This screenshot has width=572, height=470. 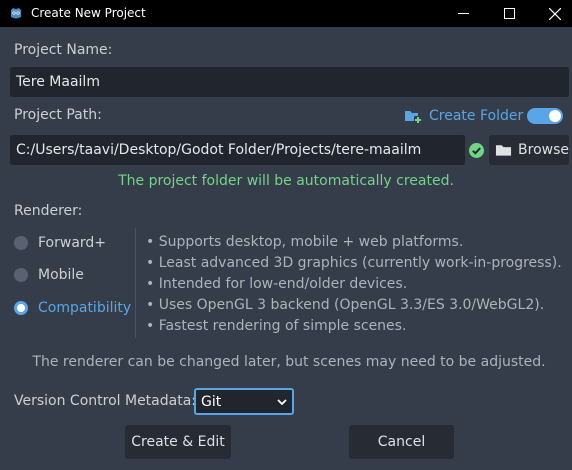 What do you see at coordinates (61, 275) in the screenshot?
I see `renderer-option-label: Mobile` at bounding box center [61, 275].